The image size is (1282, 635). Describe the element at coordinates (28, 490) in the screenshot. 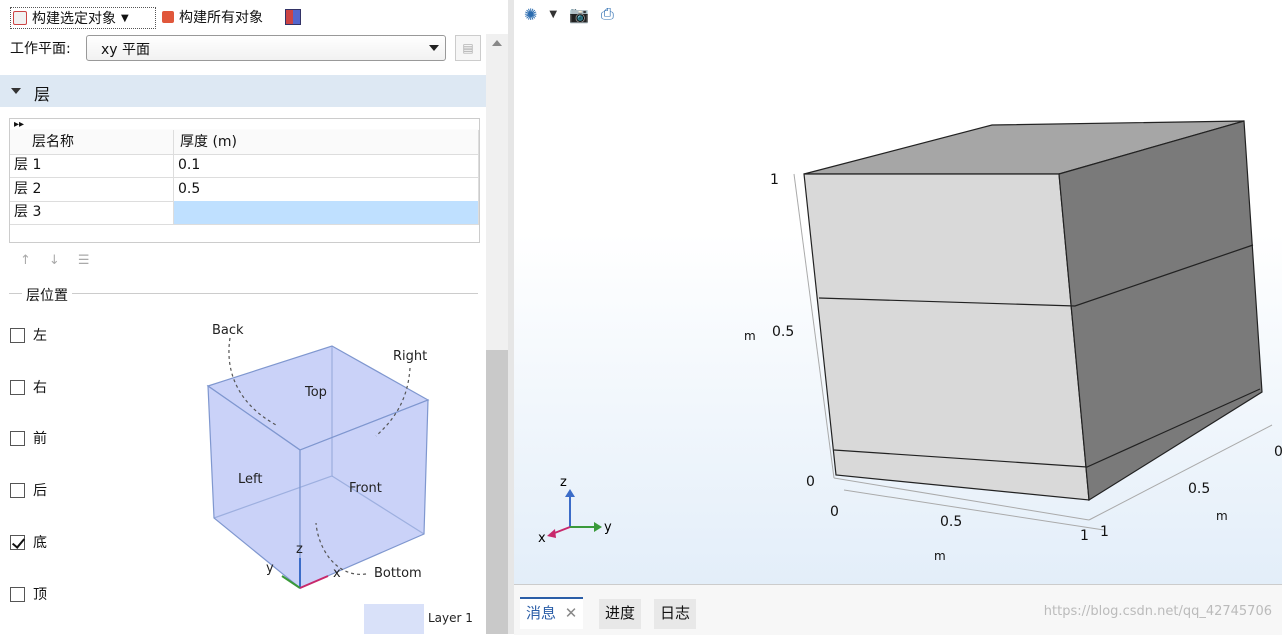

I see `checkbox-back: 后` at that location.